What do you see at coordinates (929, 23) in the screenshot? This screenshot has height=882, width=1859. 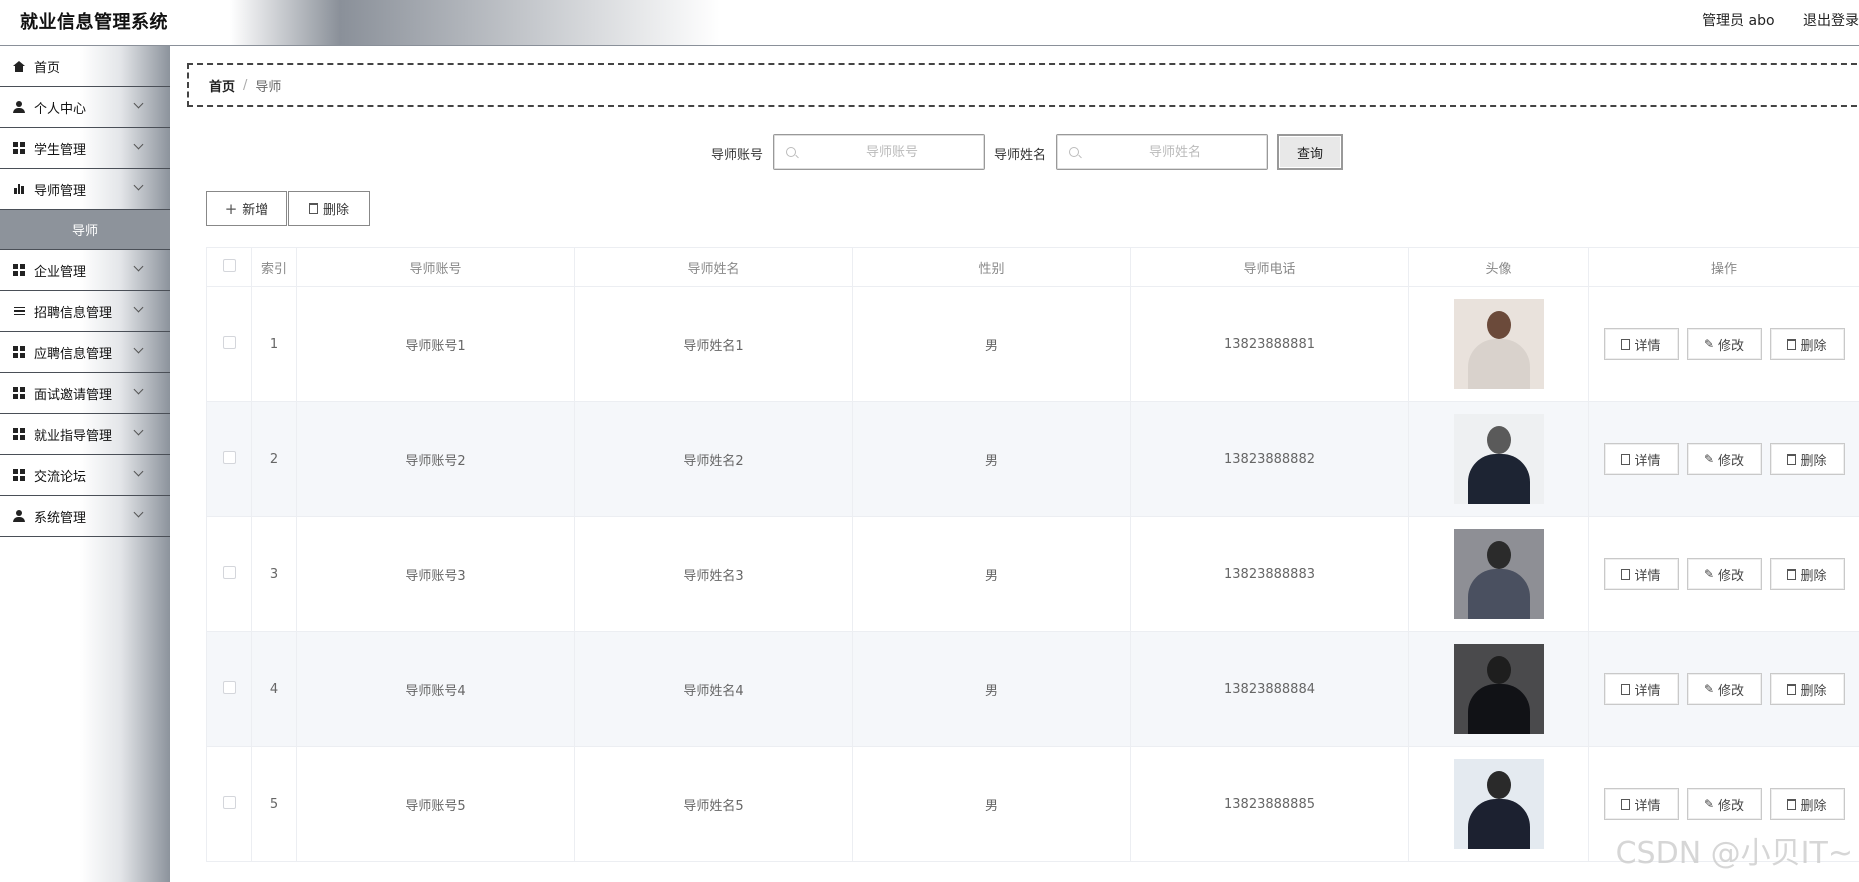 I see `top-header: 就业信息管理系统 管理员 abo 退出登录` at bounding box center [929, 23].